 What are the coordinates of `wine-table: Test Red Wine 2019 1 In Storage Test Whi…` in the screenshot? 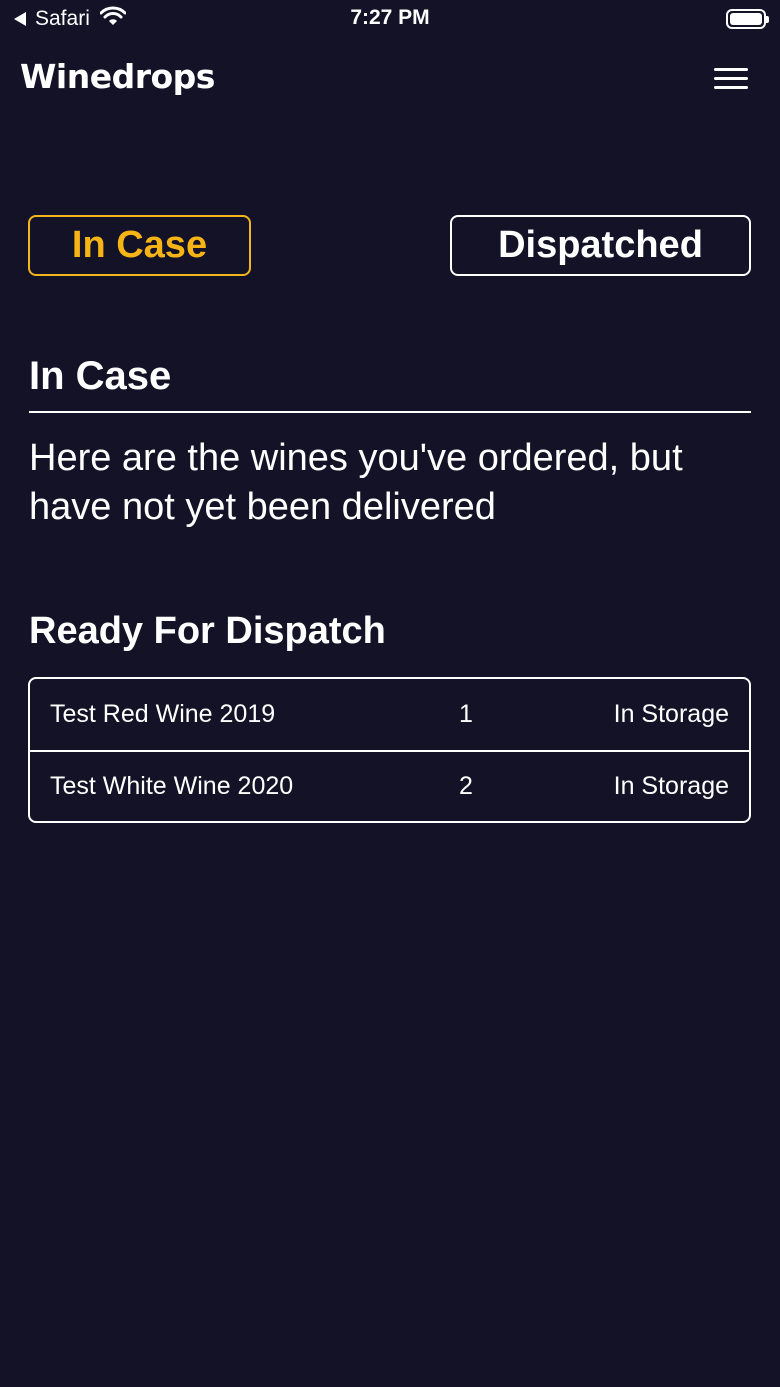 It's located at (389, 750).